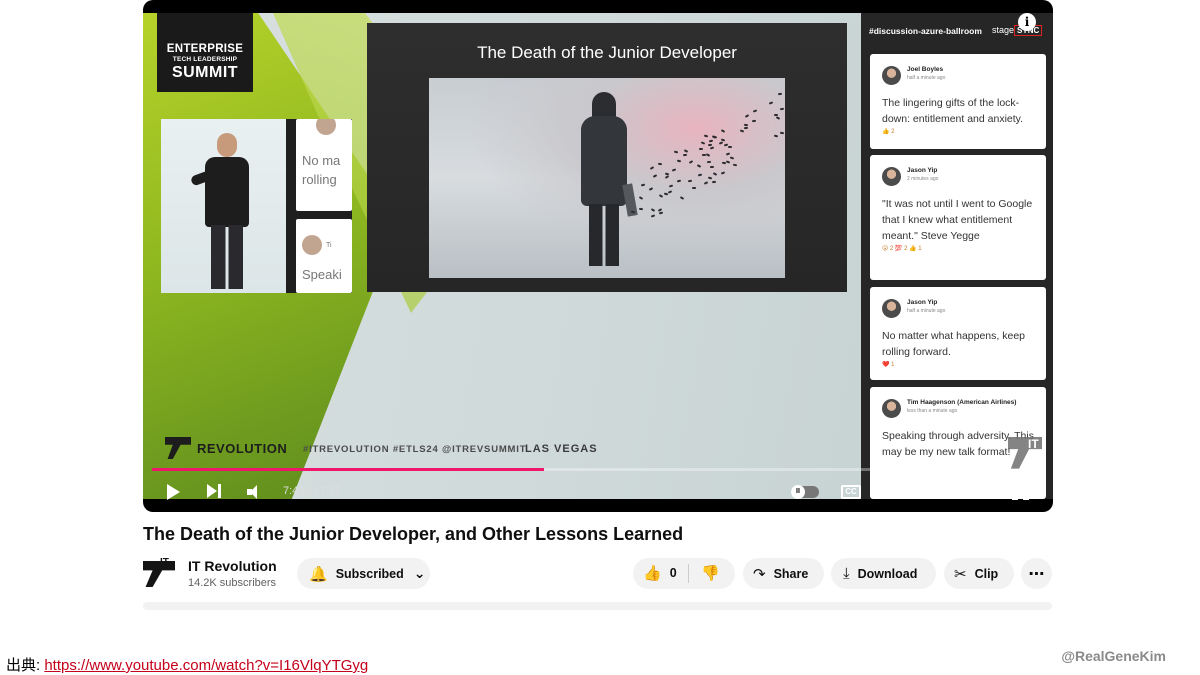 This screenshot has height=675, width=1200. What do you see at coordinates (962, 402) in the screenshot?
I see `chat-author: Tim Haagenson (American Airlines)` at bounding box center [962, 402].